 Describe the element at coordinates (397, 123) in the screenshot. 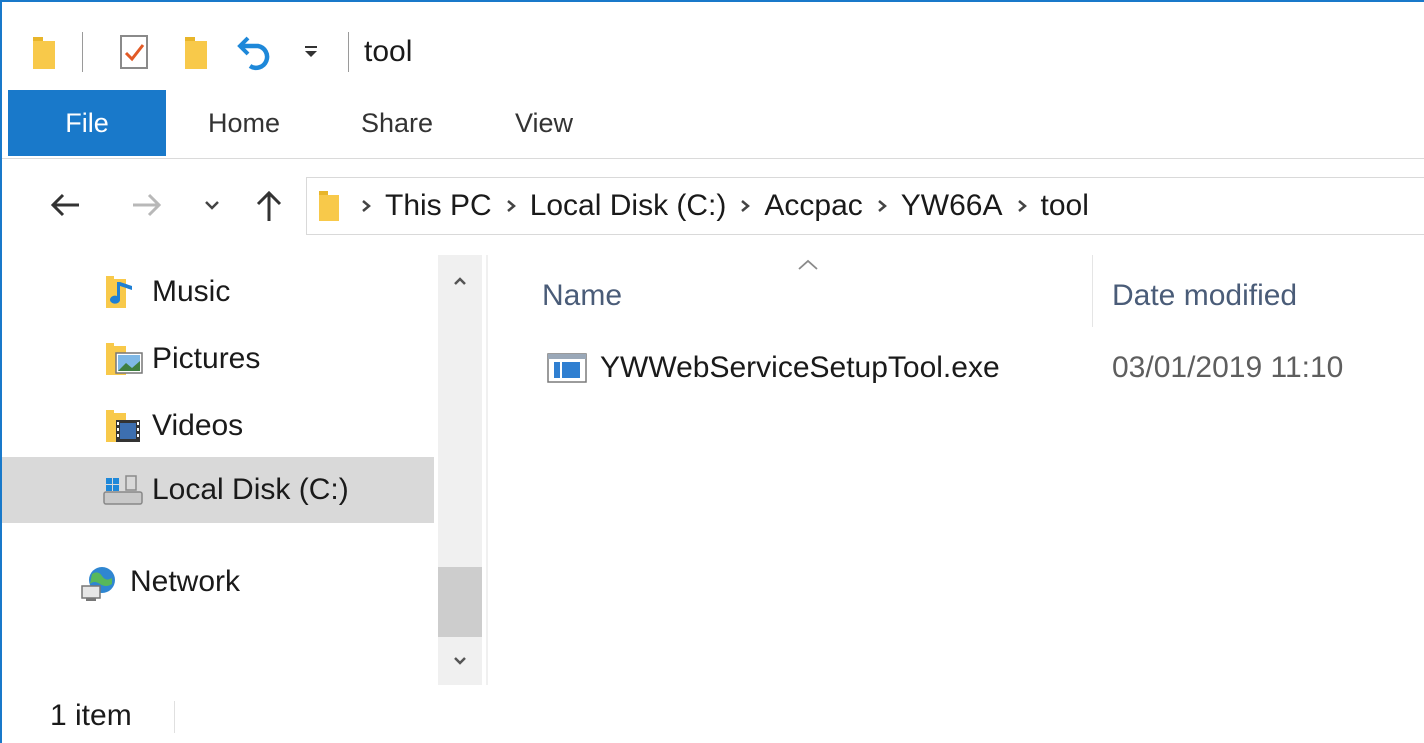

I see `tab-share: Share` at that location.